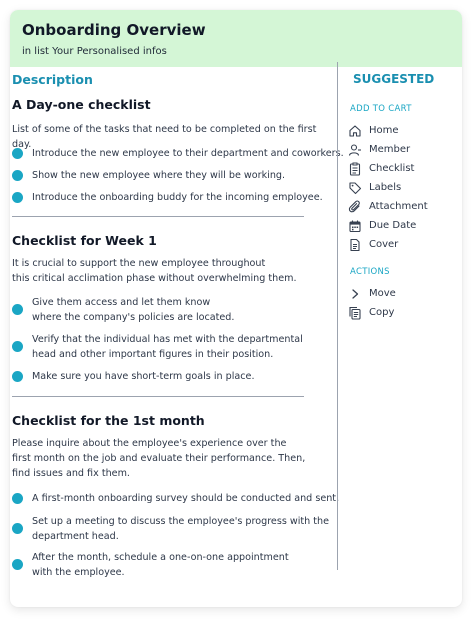 Image resolution: width=474 pixels, height=620 pixels. What do you see at coordinates (52, 79) in the screenshot?
I see `description-heading: Description` at bounding box center [52, 79].